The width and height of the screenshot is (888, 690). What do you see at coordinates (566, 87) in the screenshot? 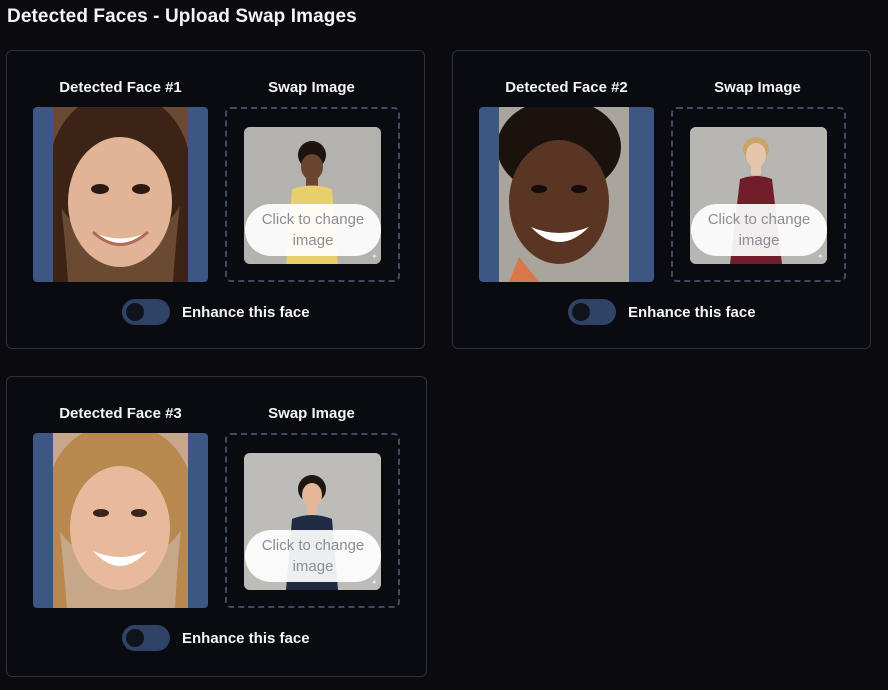
I see `detected-face-label: Detected Face #2` at bounding box center [566, 87].